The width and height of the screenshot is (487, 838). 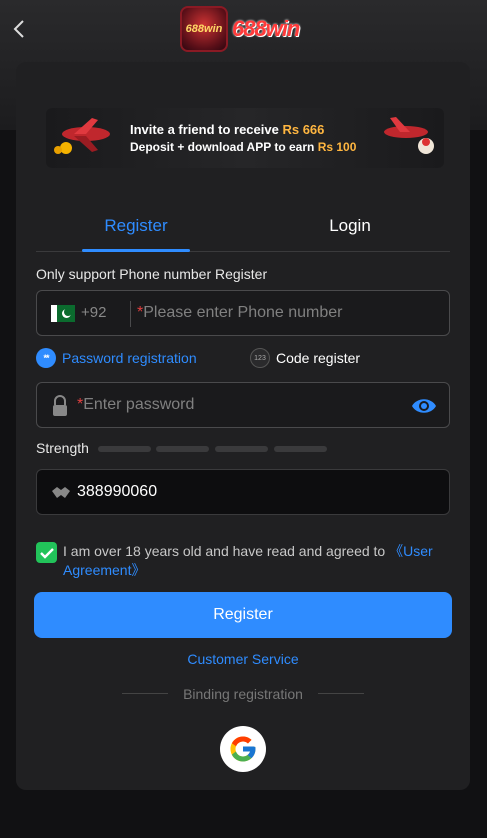 I want to click on binding-registration-label: Binding registration, so click(x=243, y=694).